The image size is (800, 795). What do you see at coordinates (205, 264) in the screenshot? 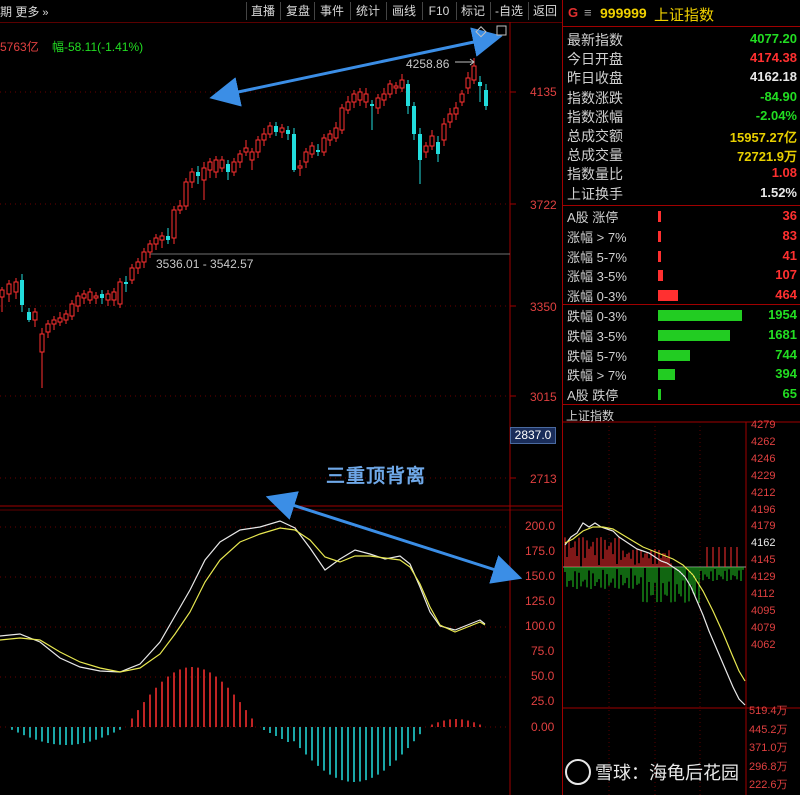
I see `range-label: 3536.01 - 3542.57` at bounding box center [205, 264].